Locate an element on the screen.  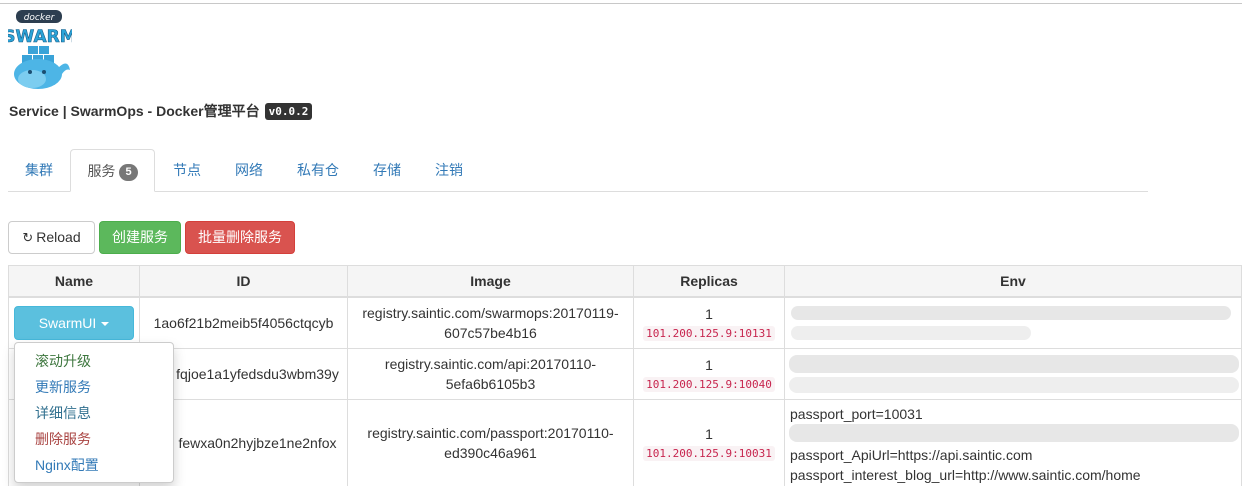
version-badge: v0.0.2 is located at coordinates (288, 111).